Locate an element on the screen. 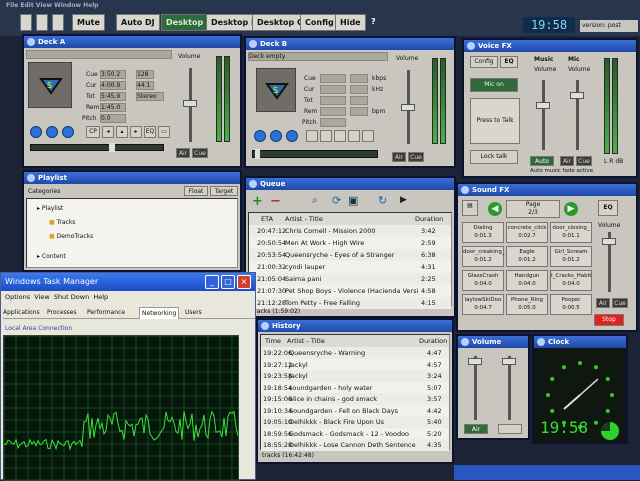 This screenshot has width=640, height=481. auto-button: Auto is located at coordinates (542, 161).